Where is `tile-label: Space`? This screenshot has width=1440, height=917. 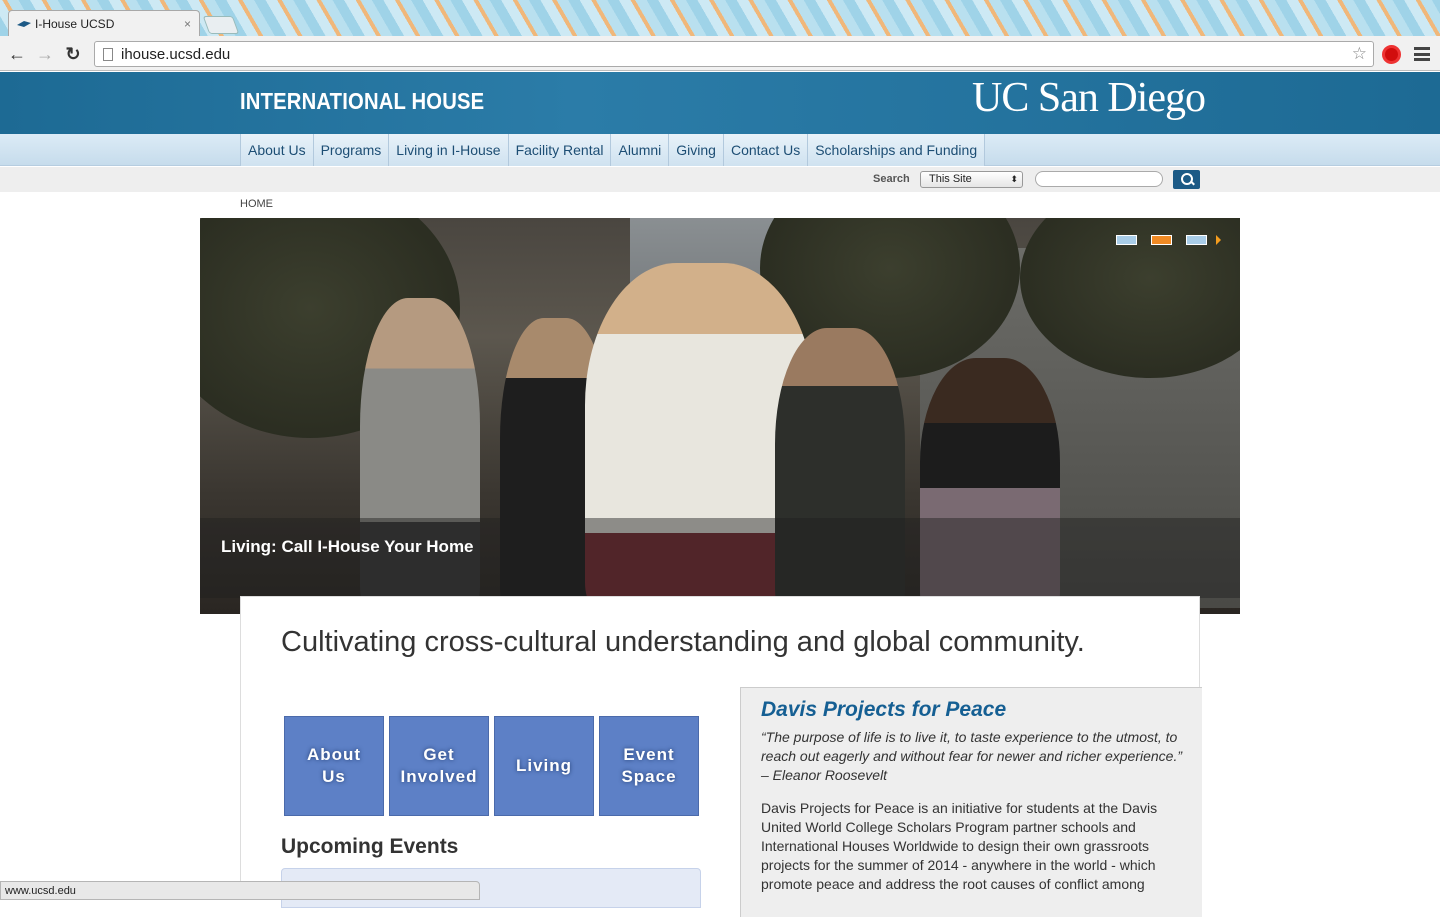
tile-label: Space is located at coordinates (649, 776).